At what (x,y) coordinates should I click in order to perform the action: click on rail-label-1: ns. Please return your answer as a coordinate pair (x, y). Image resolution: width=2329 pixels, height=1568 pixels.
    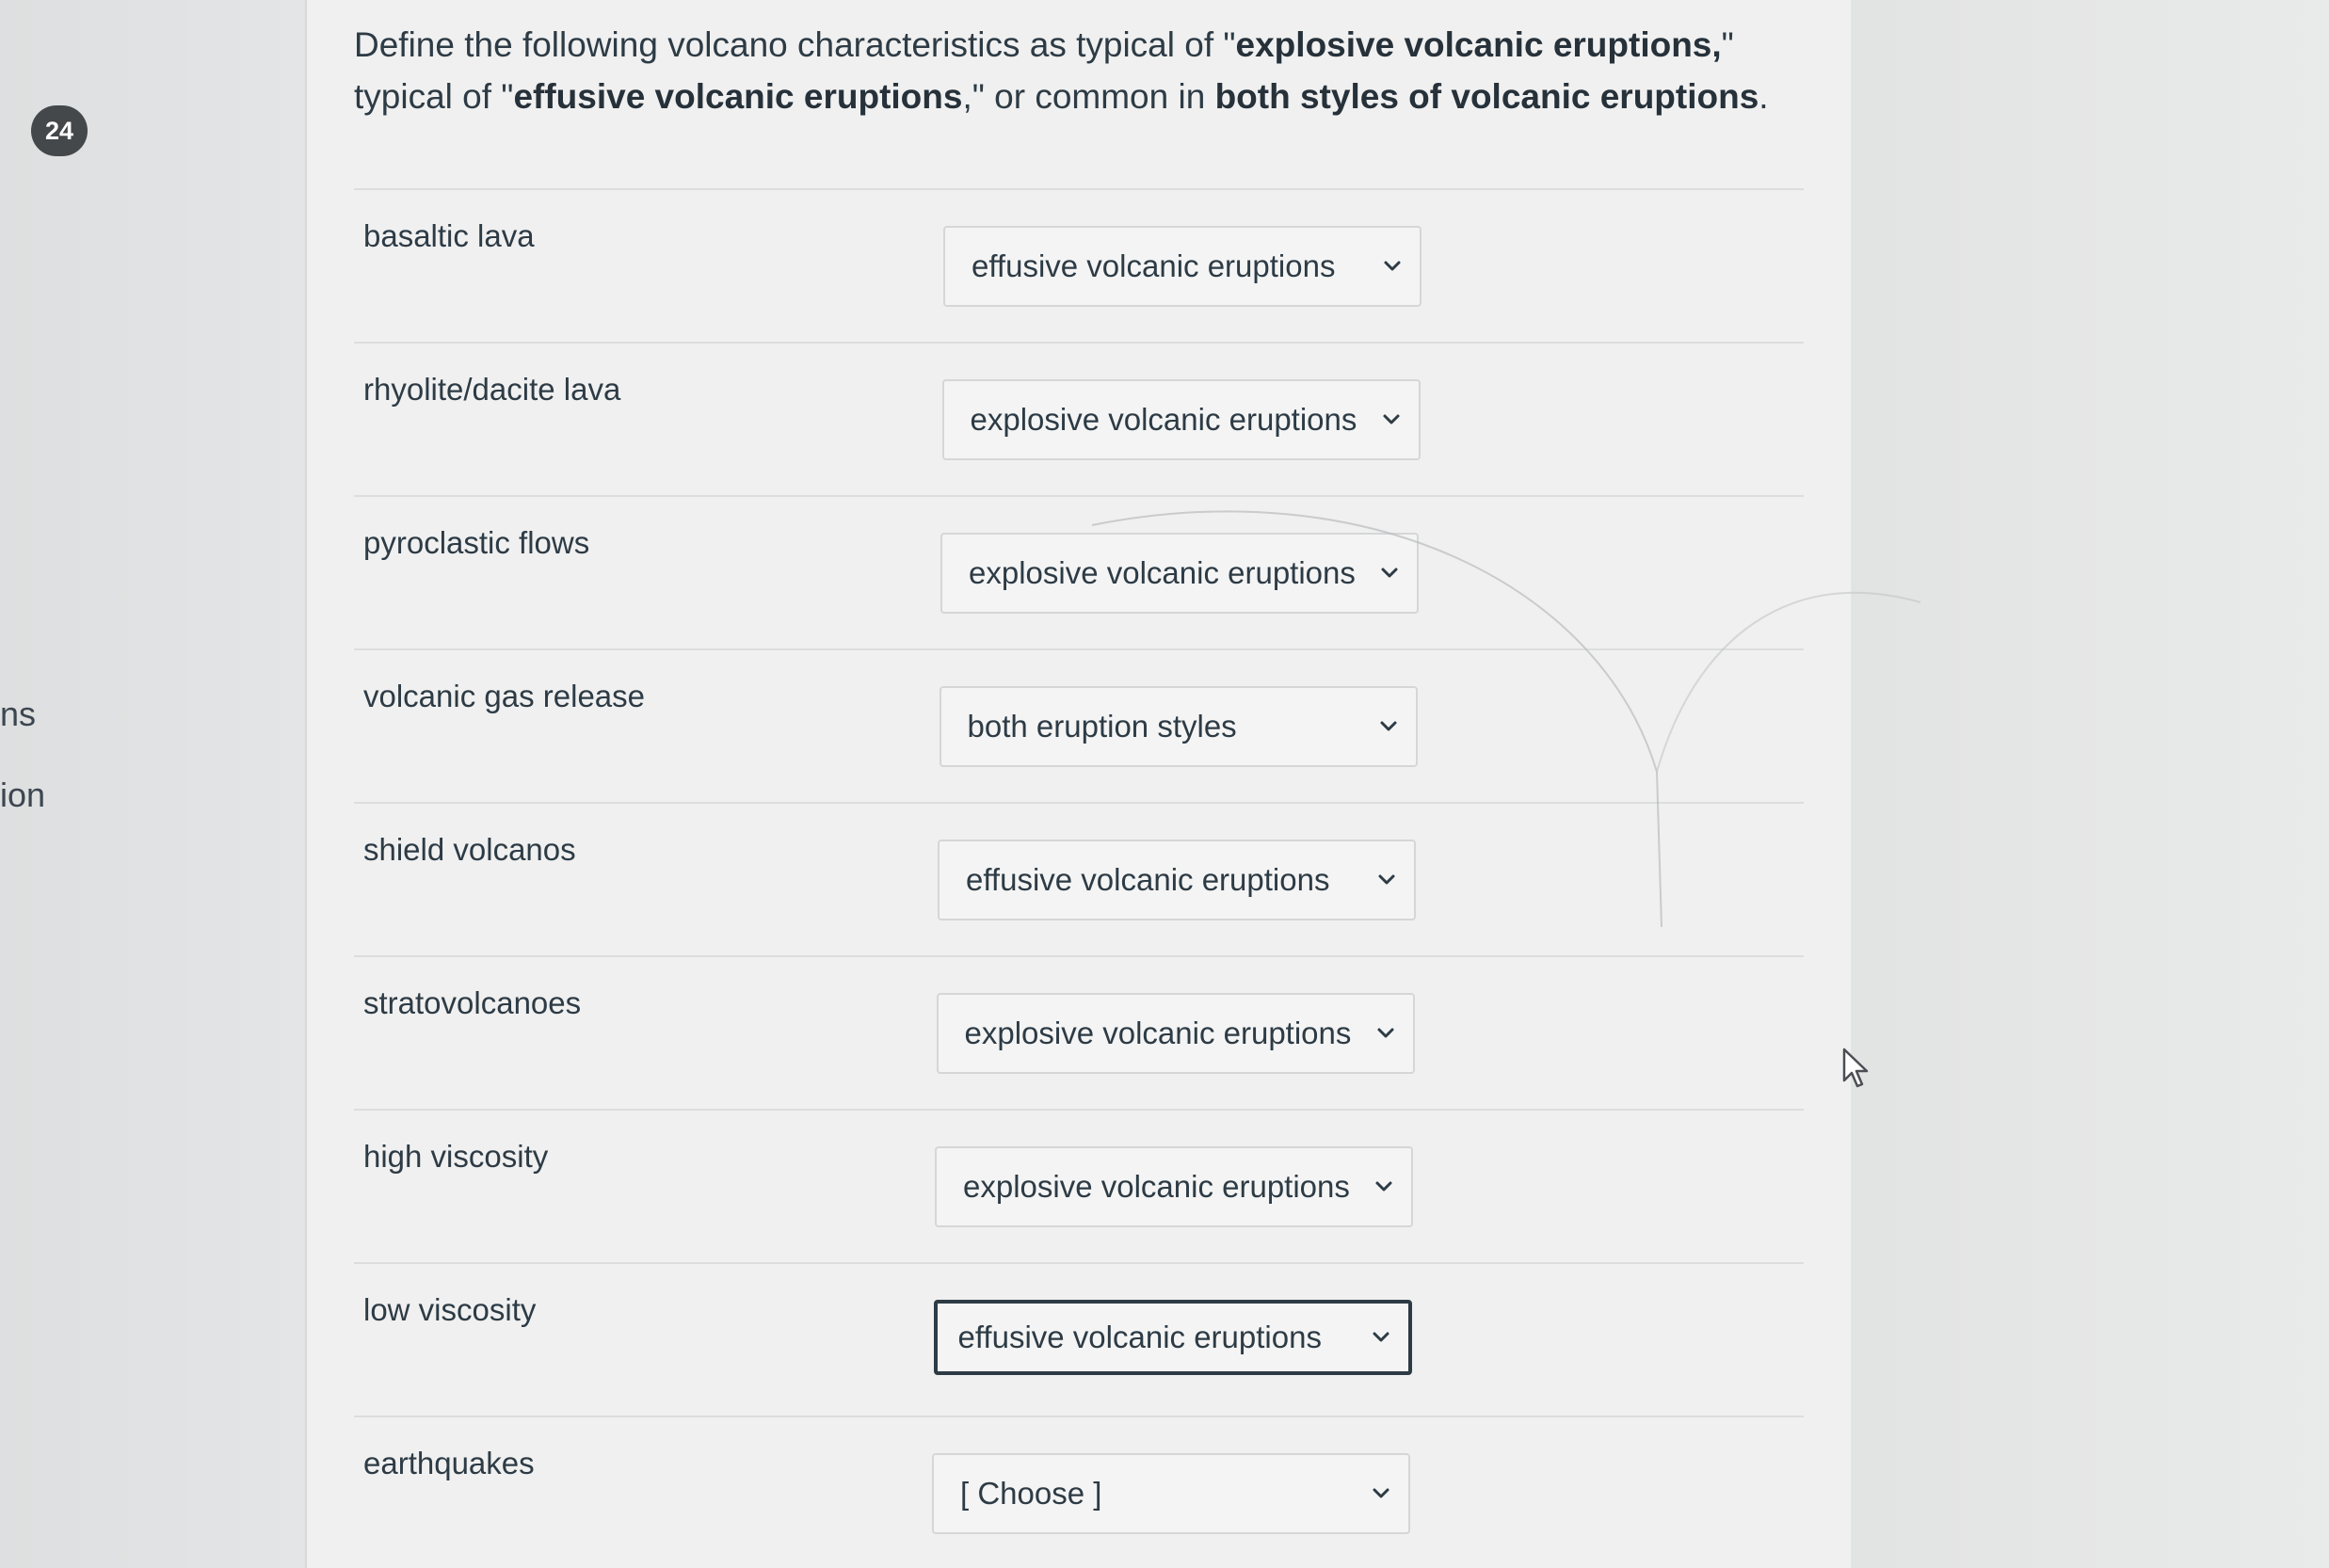
    Looking at the image, I should click on (18, 714).